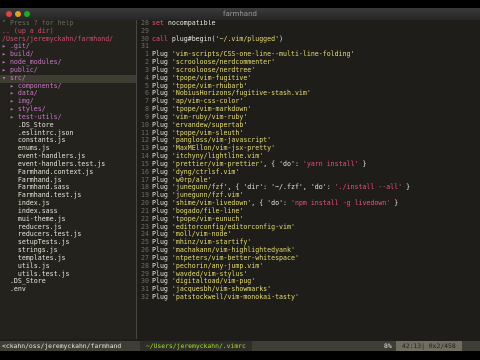  What do you see at coordinates (308, 297) in the screenshot?
I see `code-line: 32 Plug 'patstockwell/vim-monokai-tasty'` at bounding box center [308, 297].